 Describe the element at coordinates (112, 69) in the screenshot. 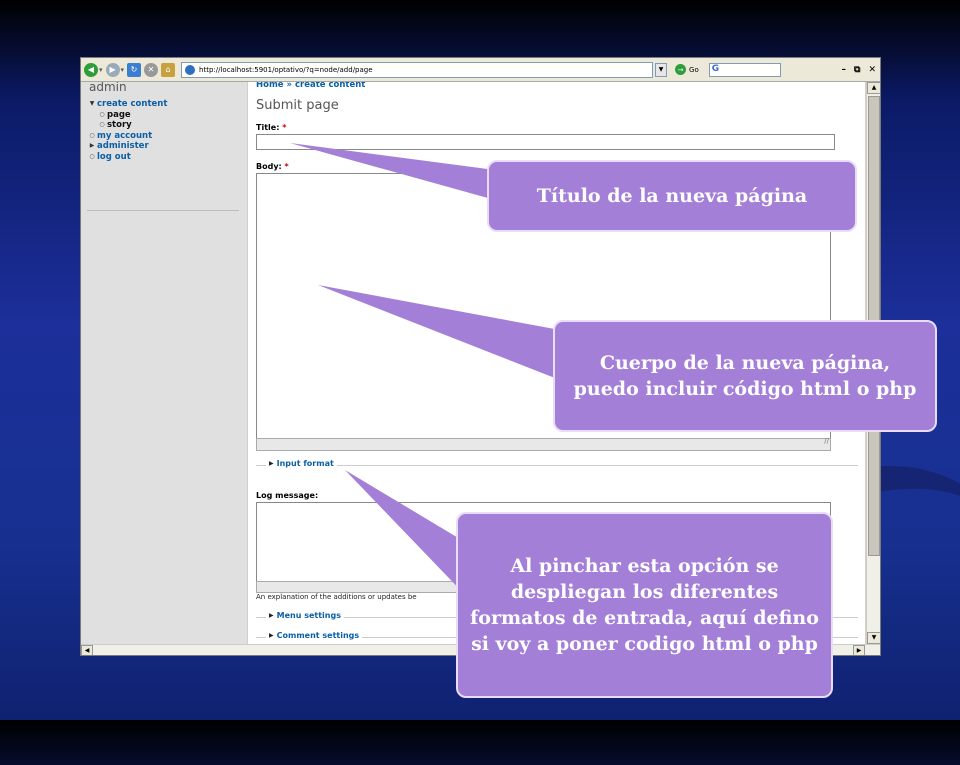

I see `forward-icon: ▶` at that location.